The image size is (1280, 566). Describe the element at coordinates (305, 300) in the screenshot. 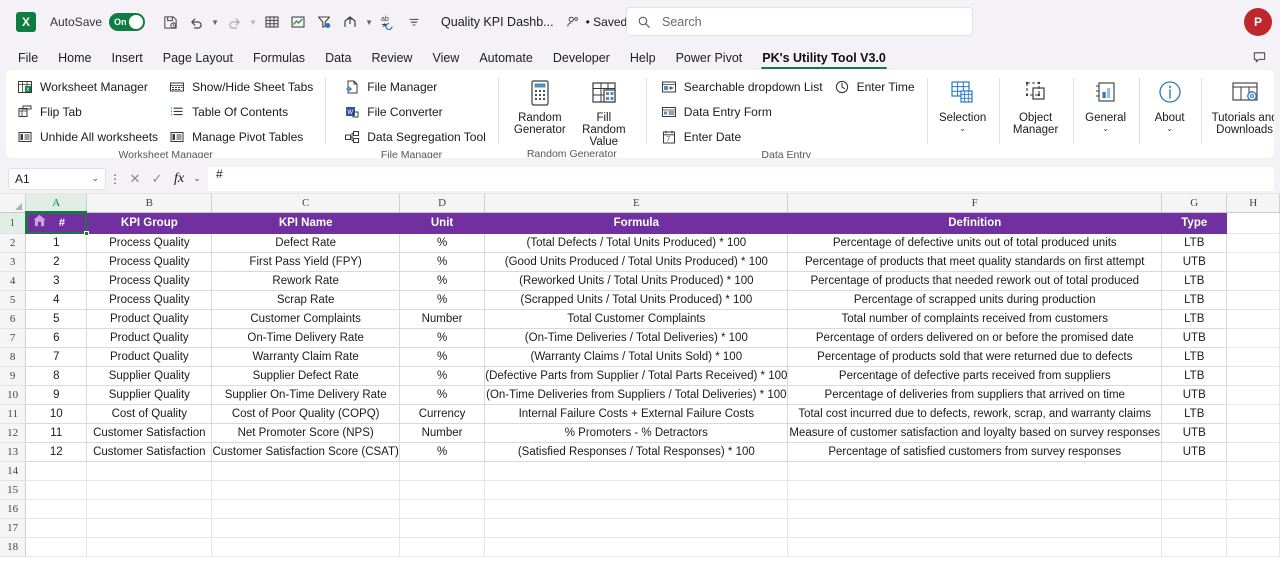

I see `cell-name: Scrap Rate` at that location.